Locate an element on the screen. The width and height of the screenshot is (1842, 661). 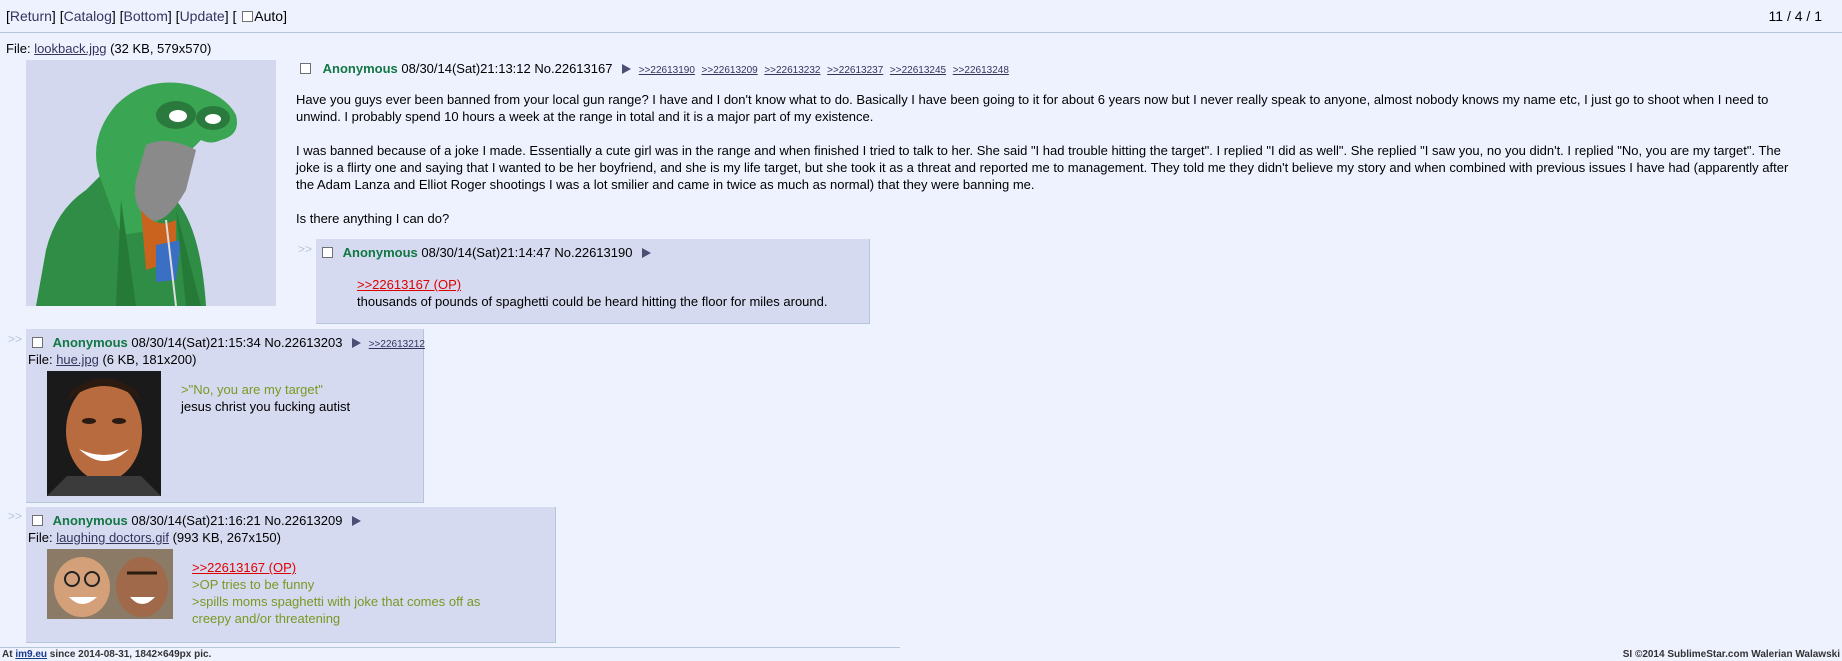
return-link: Return is located at coordinates (31, 16).